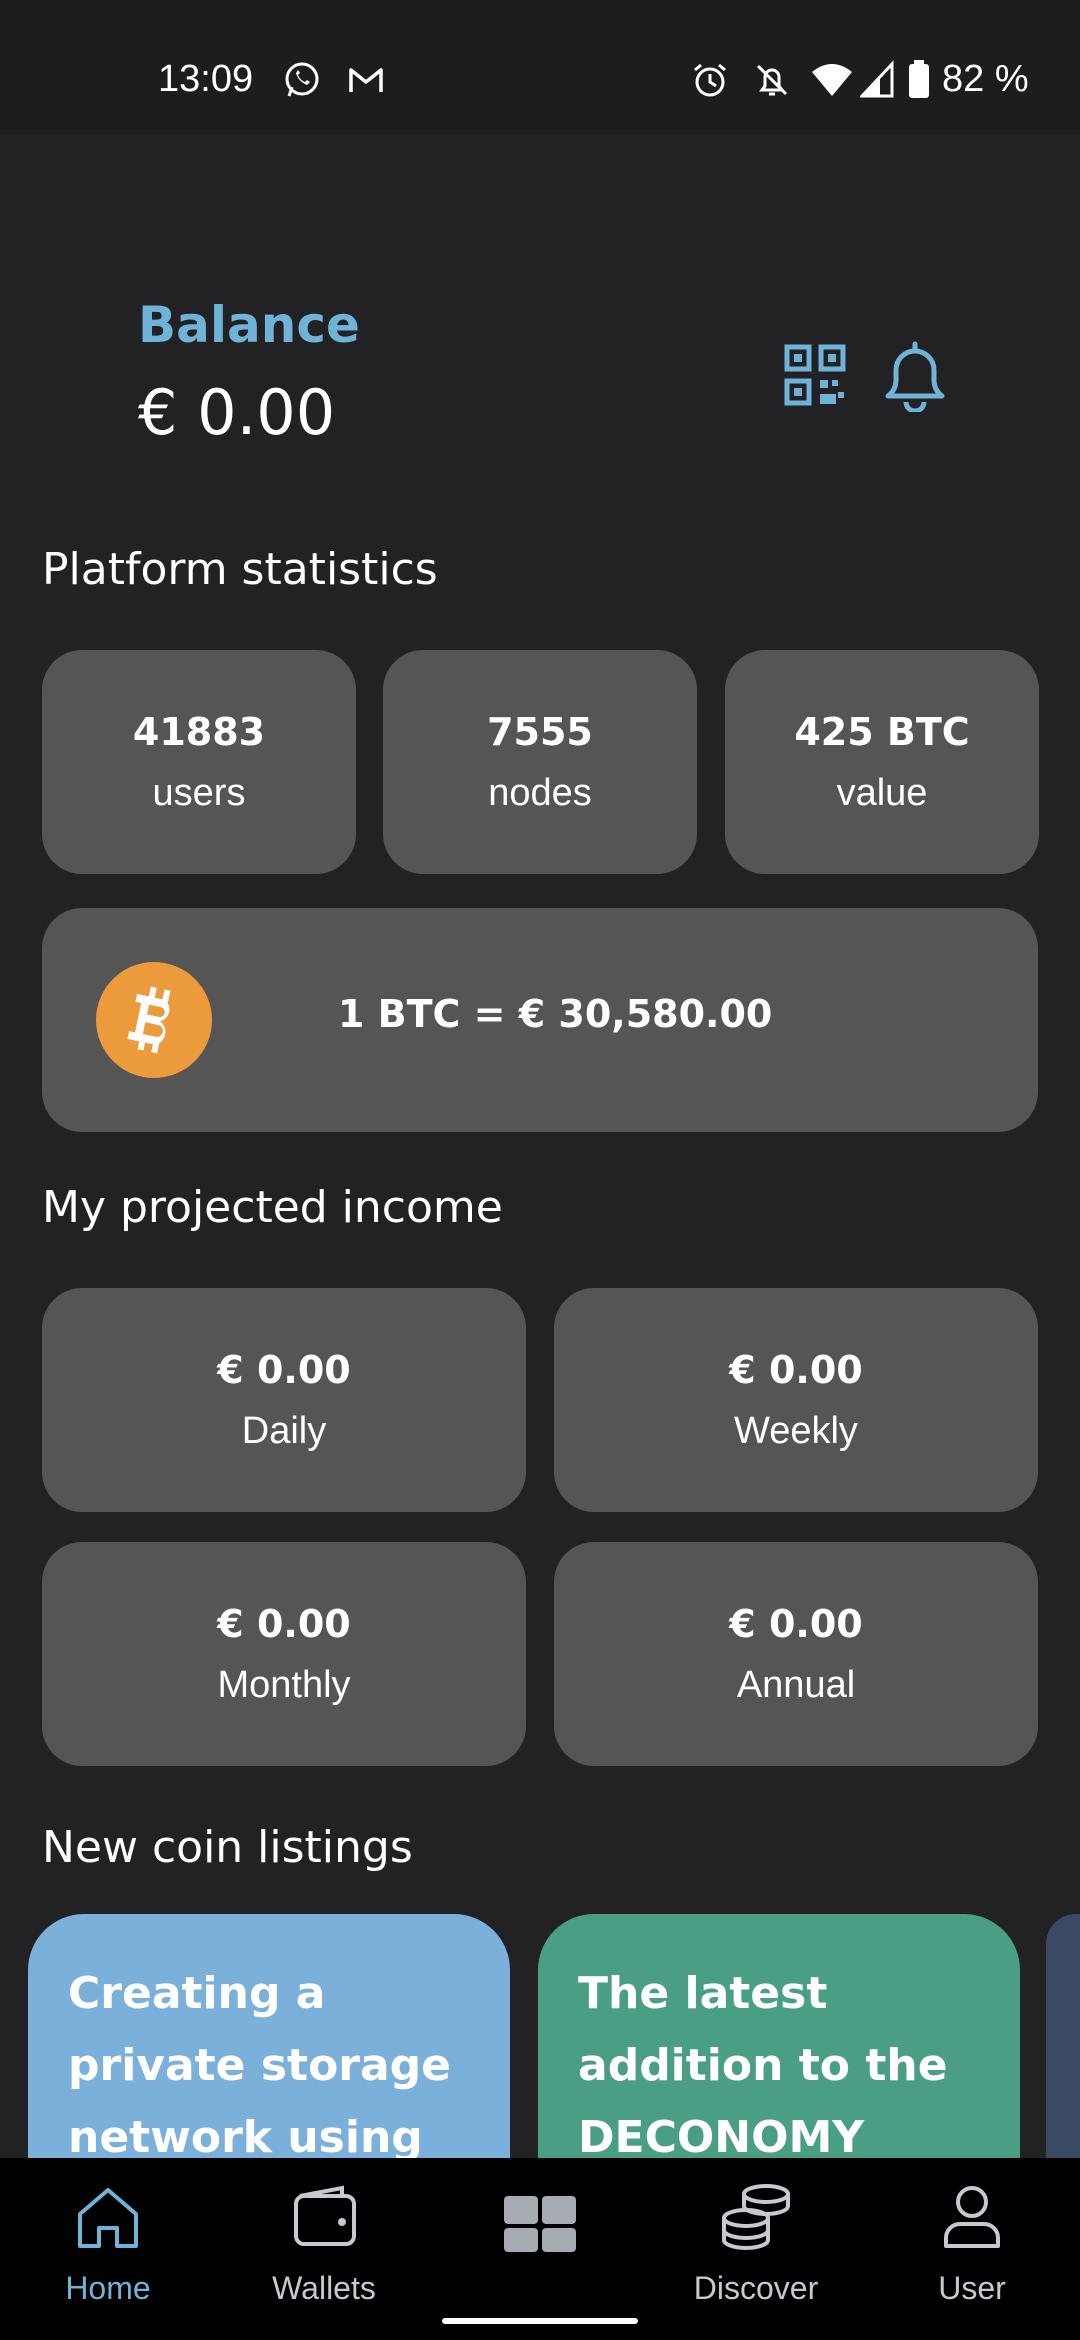 The width and height of the screenshot is (1080, 2340). What do you see at coordinates (710, 80) in the screenshot?
I see `alarm-icon` at bounding box center [710, 80].